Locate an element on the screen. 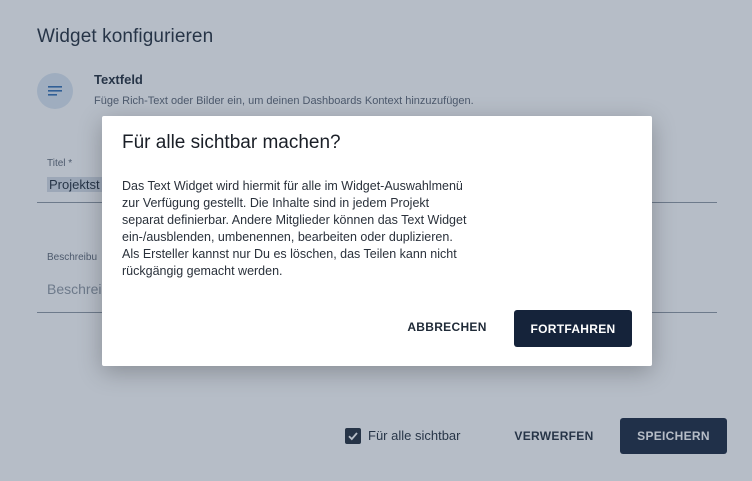 The width and height of the screenshot is (752, 481). continue-button: FORTFAHREN is located at coordinates (573, 328).